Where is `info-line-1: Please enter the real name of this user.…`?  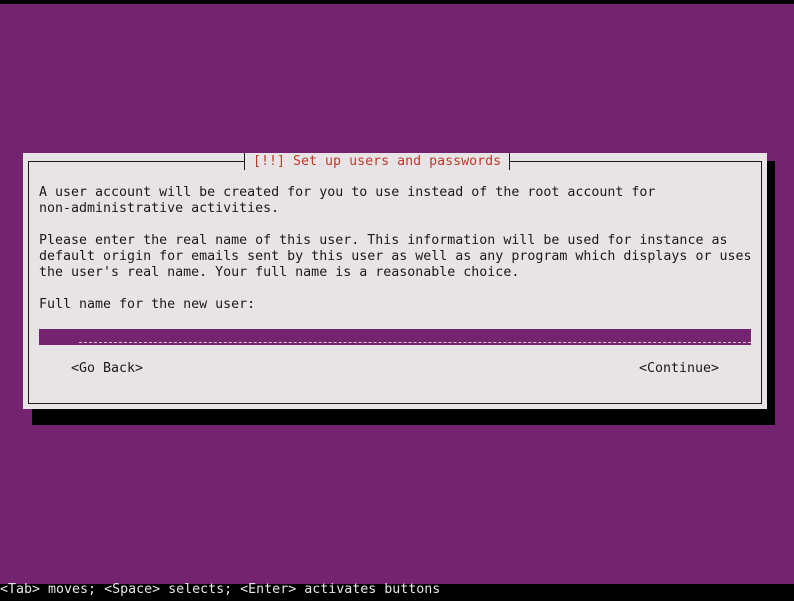
info-line-1: Please enter the real name of this user.… is located at coordinates (383, 240).